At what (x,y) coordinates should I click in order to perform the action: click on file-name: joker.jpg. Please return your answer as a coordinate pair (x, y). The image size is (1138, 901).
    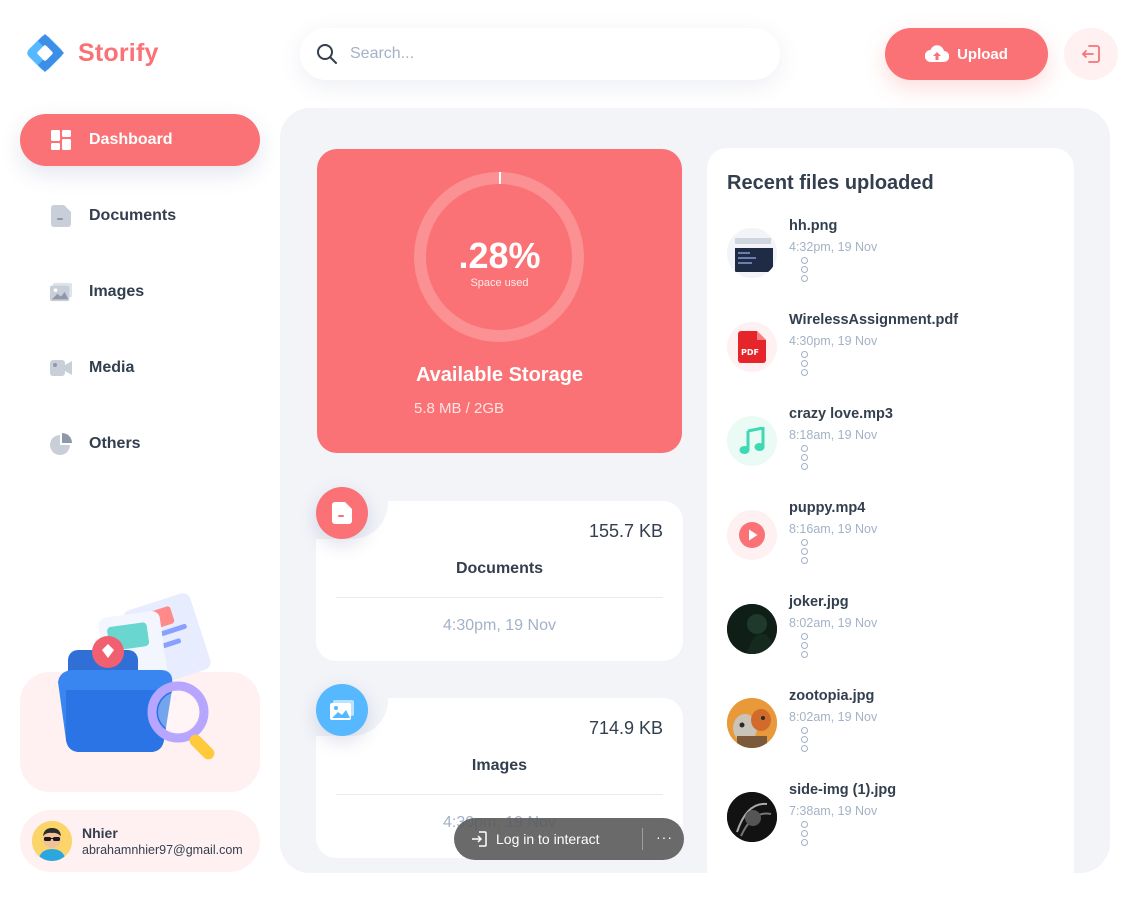
    Looking at the image, I should click on (819, 602).